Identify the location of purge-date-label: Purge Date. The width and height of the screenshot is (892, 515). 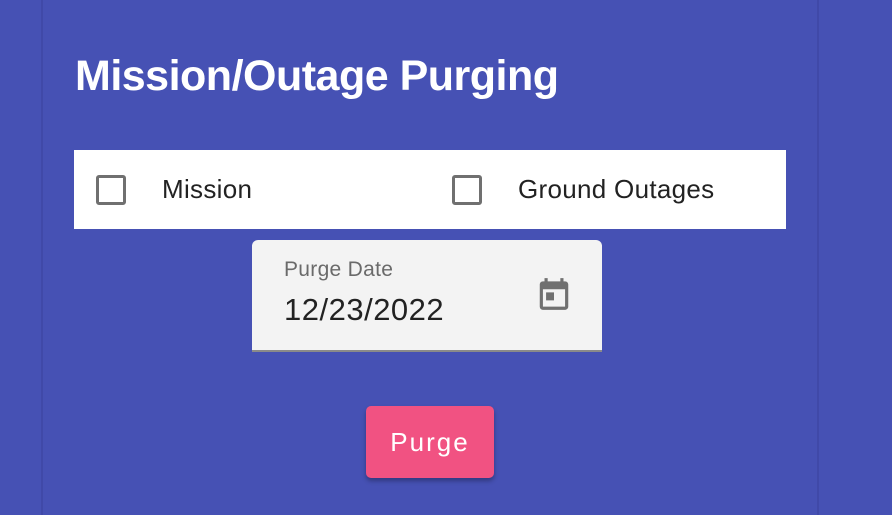
(339, 269).